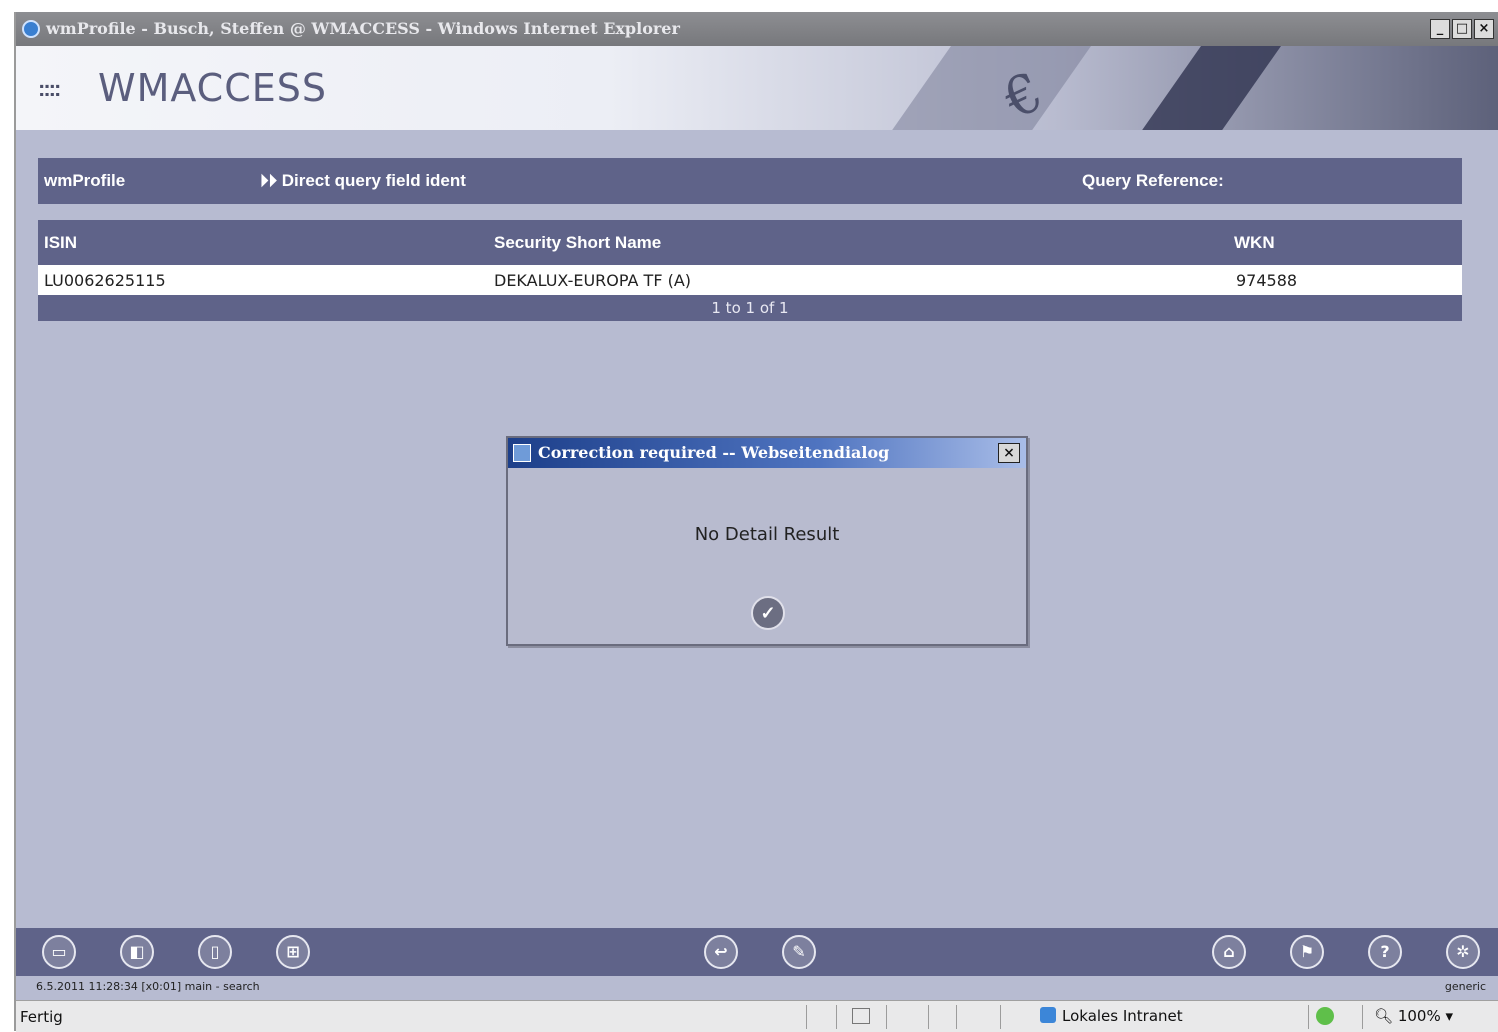 The image size is (1498, 1032). I want to click on help-button: ?, so click(1385, 952).